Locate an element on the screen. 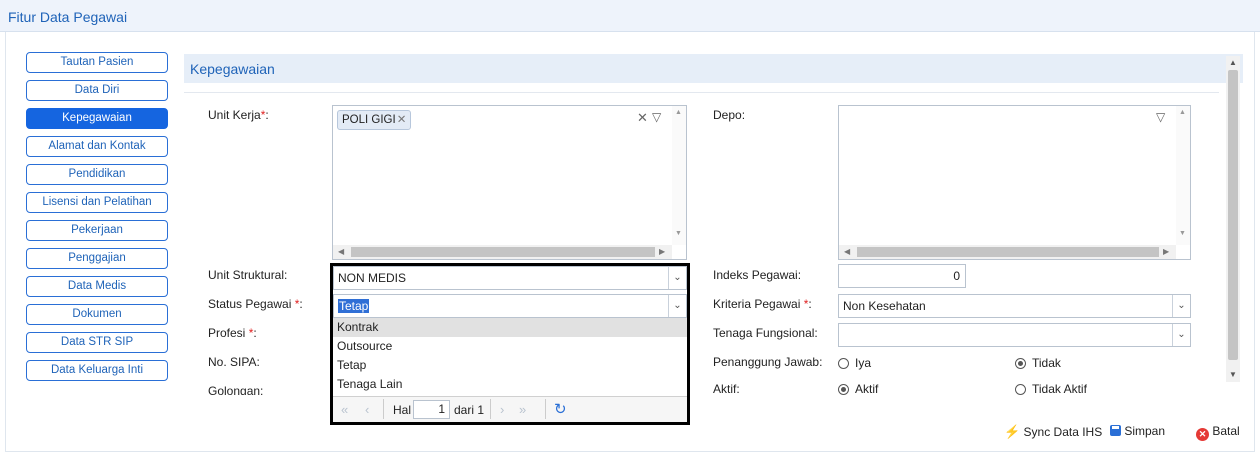 The image size is (1260, 454). nav-data-str-sip: Data STR SIP is located at coordinates (97, 342).